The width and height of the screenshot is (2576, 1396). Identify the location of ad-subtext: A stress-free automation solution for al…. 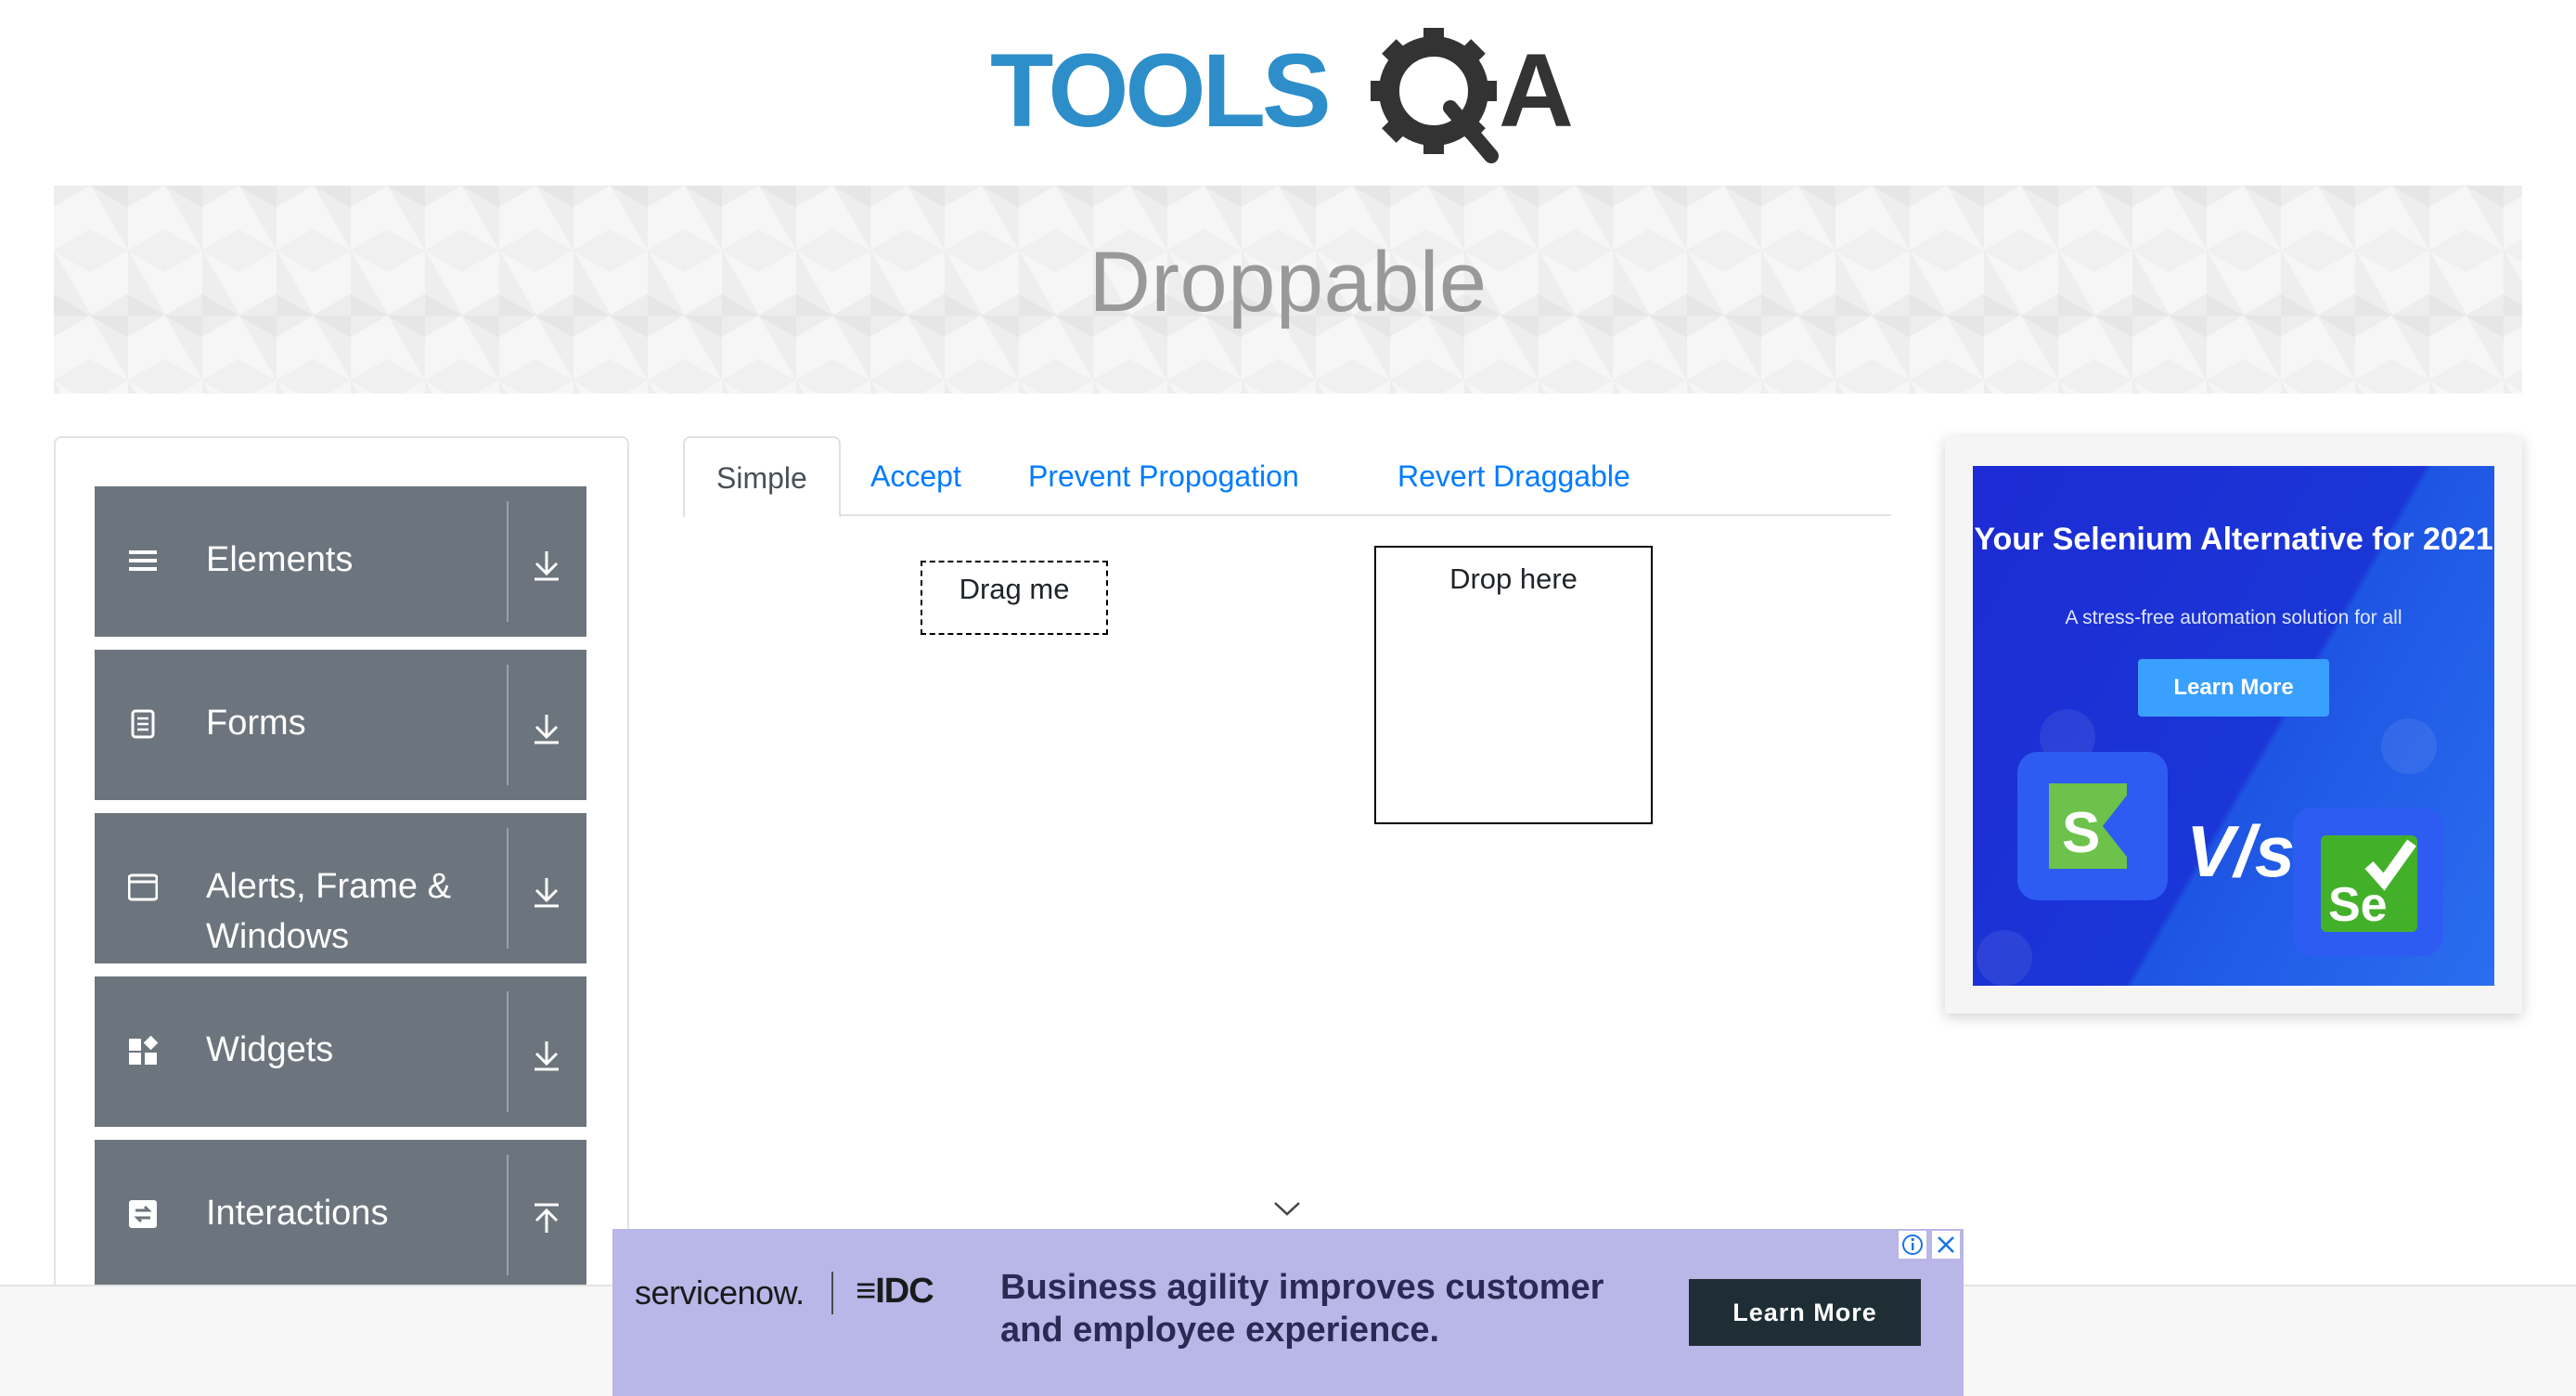
(2233, 617).